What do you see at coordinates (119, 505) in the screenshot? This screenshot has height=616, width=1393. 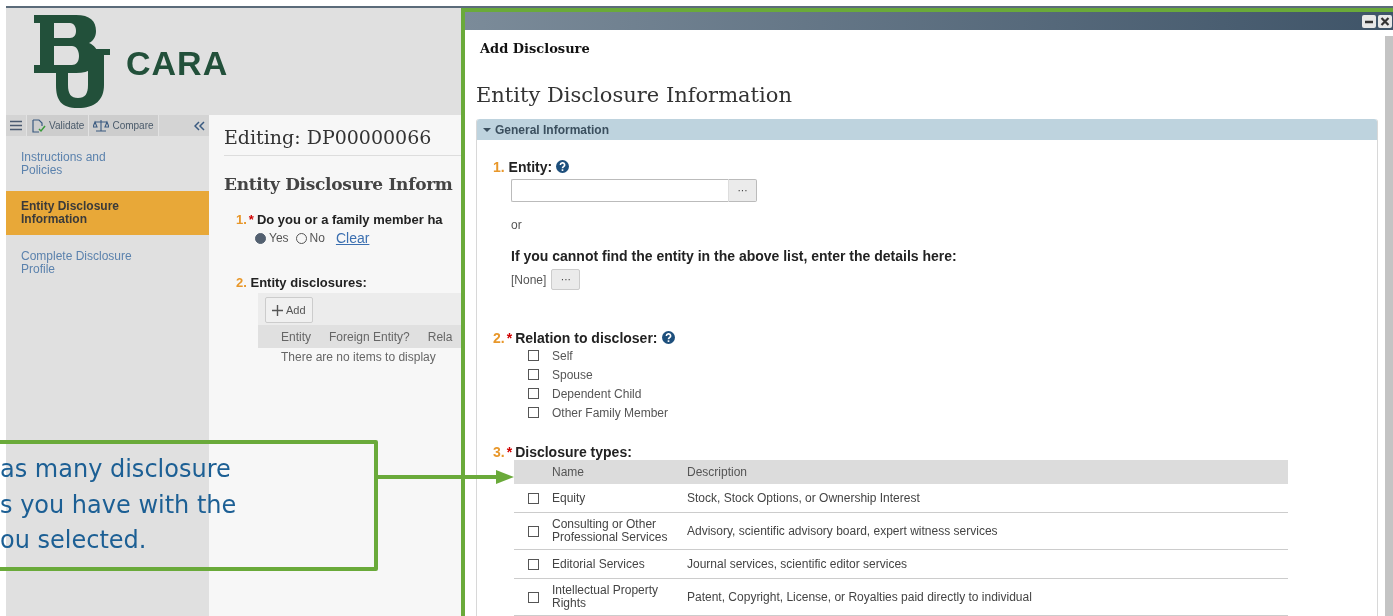 I see `callout-text: as many disclosure s you have with the ou selected.` at bounding box center [119, 505].